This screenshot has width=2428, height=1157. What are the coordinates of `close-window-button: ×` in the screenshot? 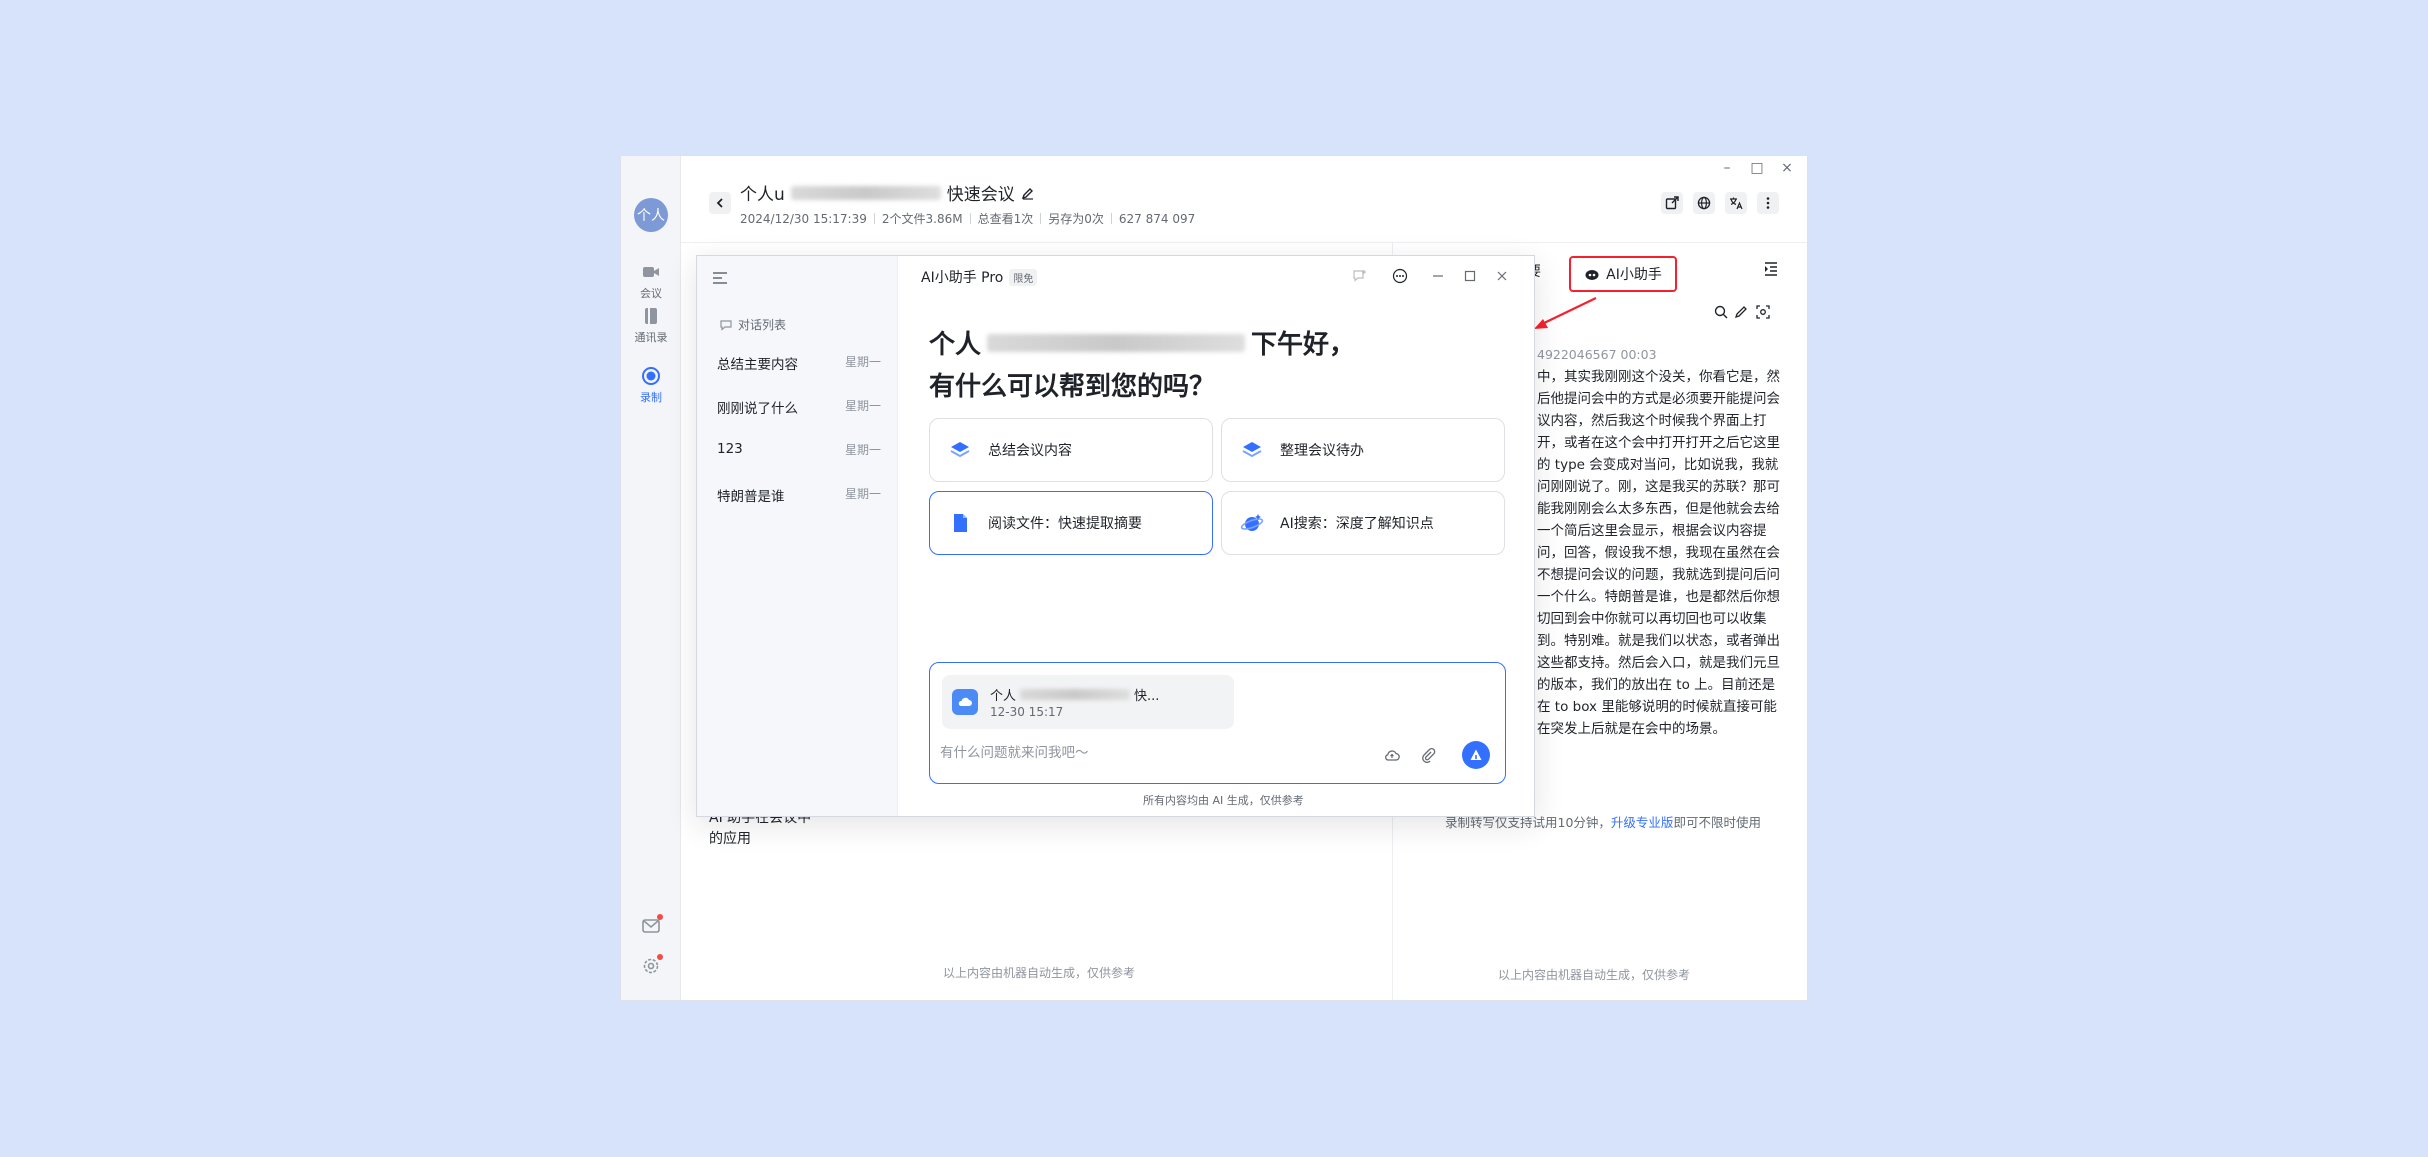 It's located at (1787, 168).